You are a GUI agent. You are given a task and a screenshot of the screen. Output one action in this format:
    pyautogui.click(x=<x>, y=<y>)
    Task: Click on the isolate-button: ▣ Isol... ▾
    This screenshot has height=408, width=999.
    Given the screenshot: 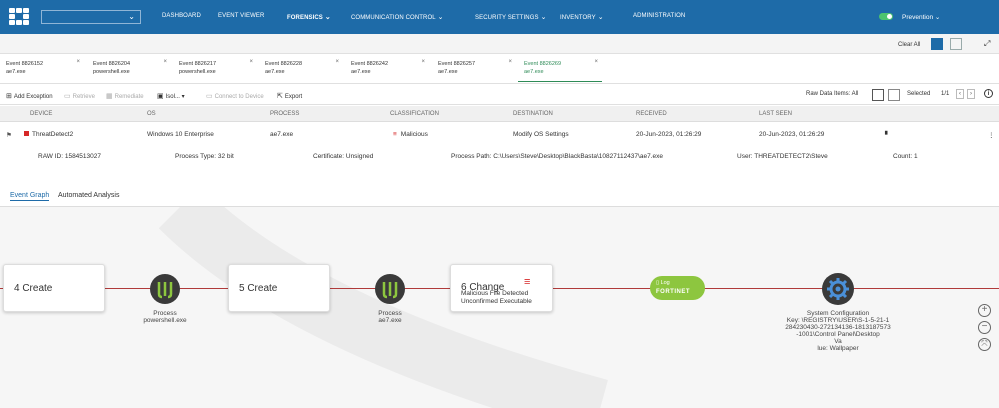 What is the action you would take?
    pyautogui.click(x=171, y=96)
    